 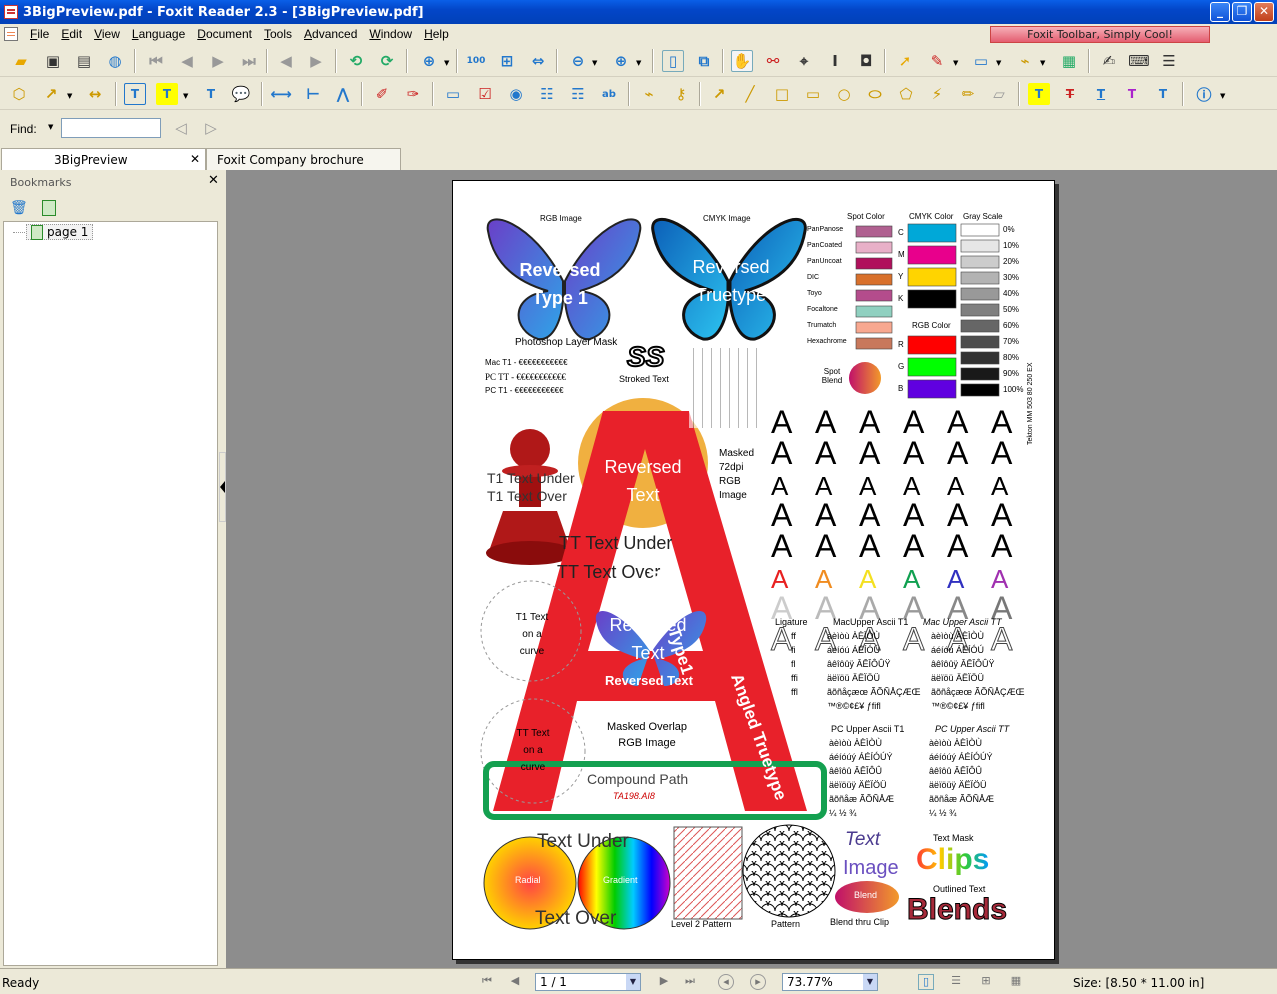 I want to click on dimension-icon: ↔, so click(x=95, y=94).